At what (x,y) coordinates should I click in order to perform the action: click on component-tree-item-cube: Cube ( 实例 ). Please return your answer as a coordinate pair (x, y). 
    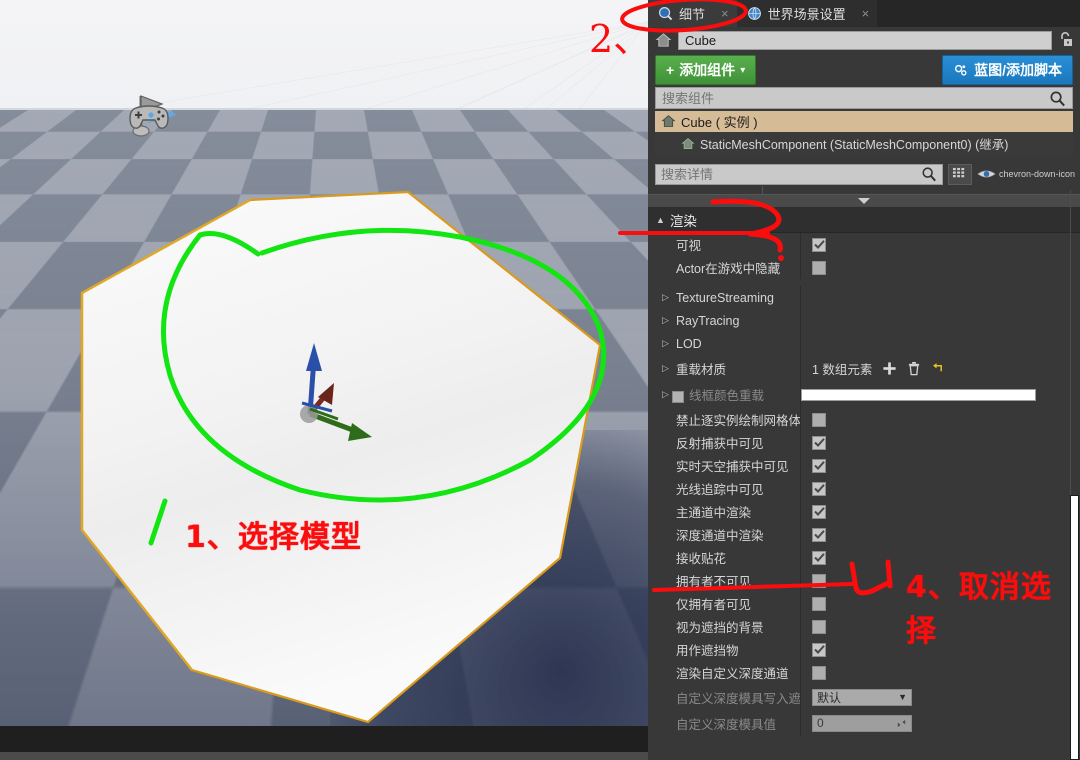
    Looking at the image, I should click on (864, 121).